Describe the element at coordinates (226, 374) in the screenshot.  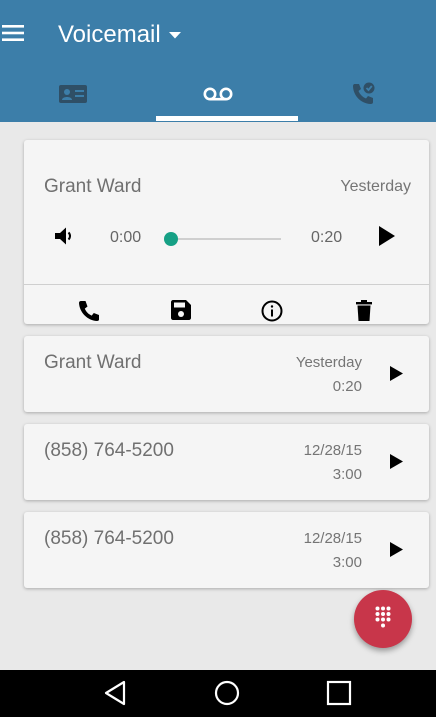
I see `voicemail-item: Grant Ward Yesterday 0:20` at that location.